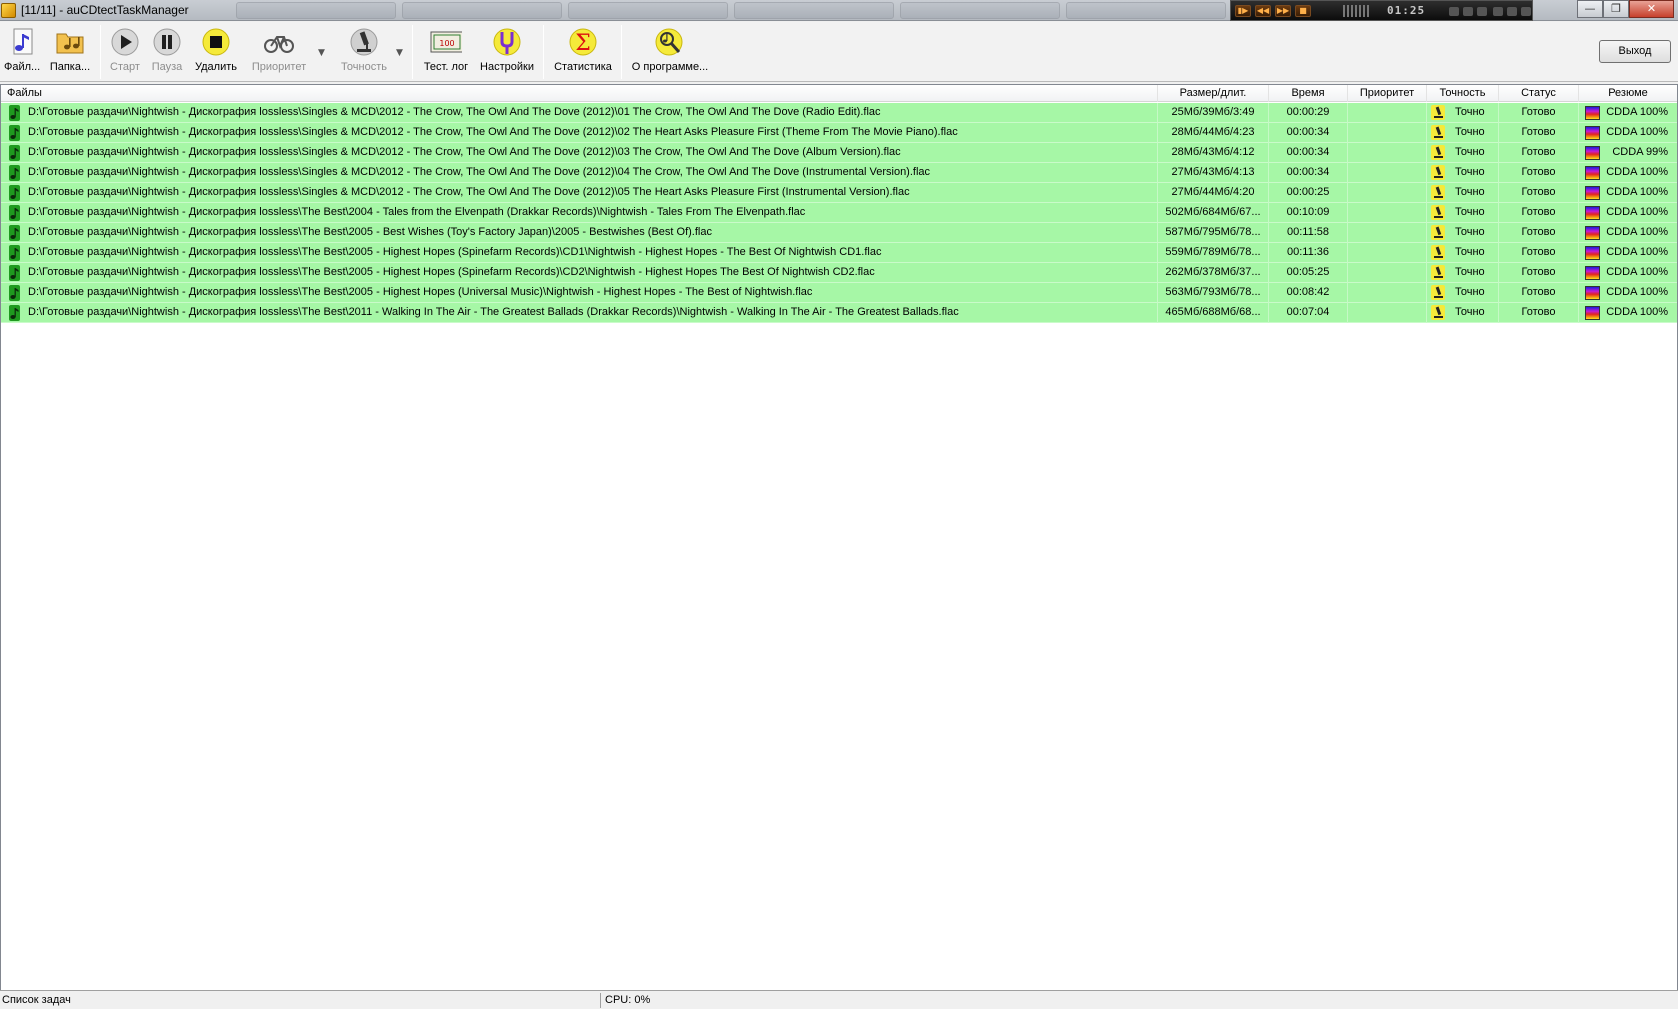 The height and width of the screenshot is (1009, 1678). I want to click on file-size: 28Мб/43Мб/4:12, so click(1213, 153).